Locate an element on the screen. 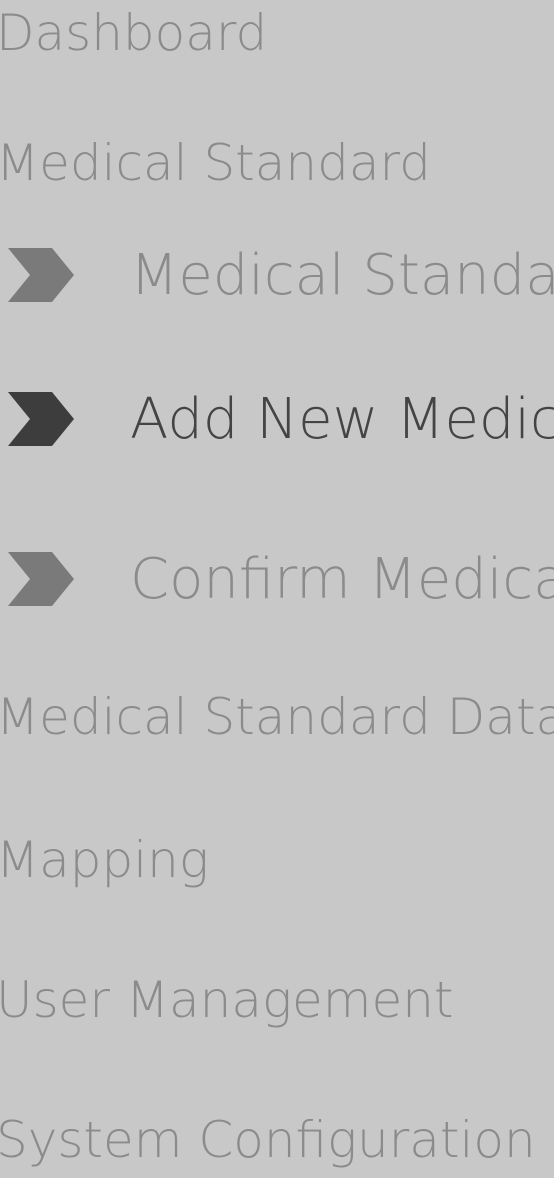 This screenshot has width=554, height=1178. subnav-item-label: Confirm Medical S is located at coordinates (342, 579).